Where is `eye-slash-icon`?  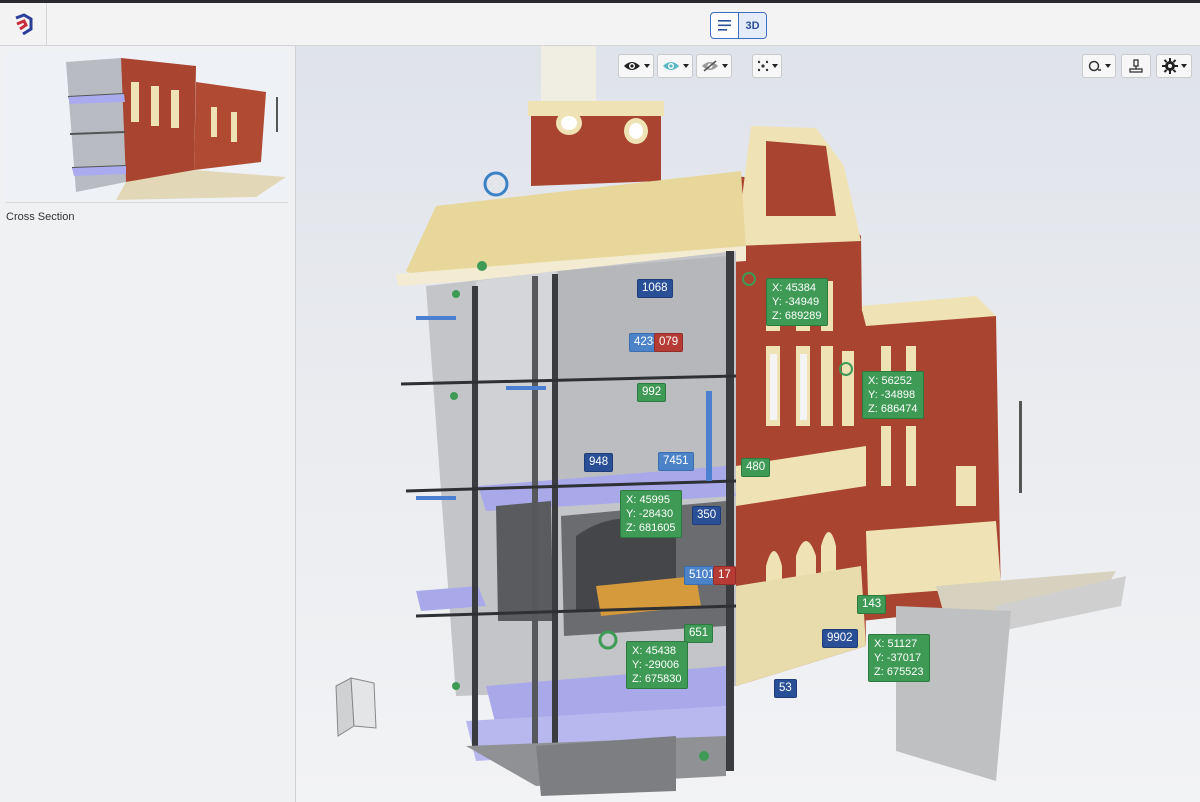
eye-slash-icon is located at coordinates (709, 66).